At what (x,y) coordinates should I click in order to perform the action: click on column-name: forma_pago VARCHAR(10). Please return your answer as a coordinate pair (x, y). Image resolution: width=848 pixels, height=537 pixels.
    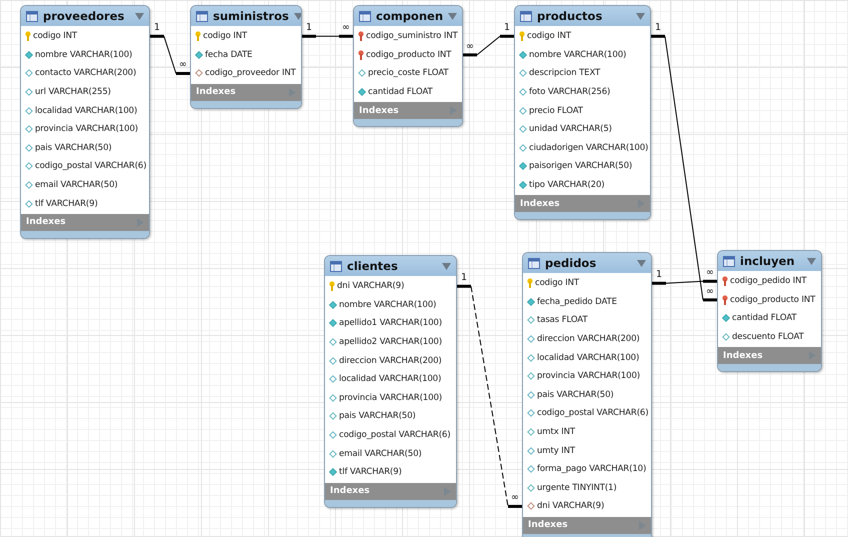
    Looking at the image, I should click on (591, 469).